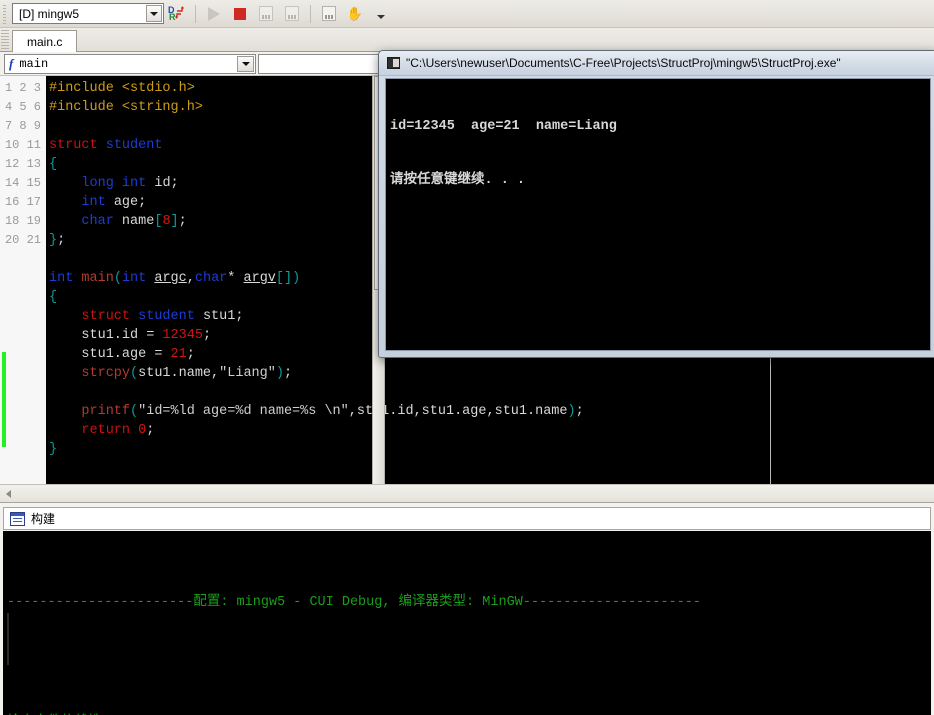  I want to click on debug-release-toggle-button: D R, so click(177, 14).